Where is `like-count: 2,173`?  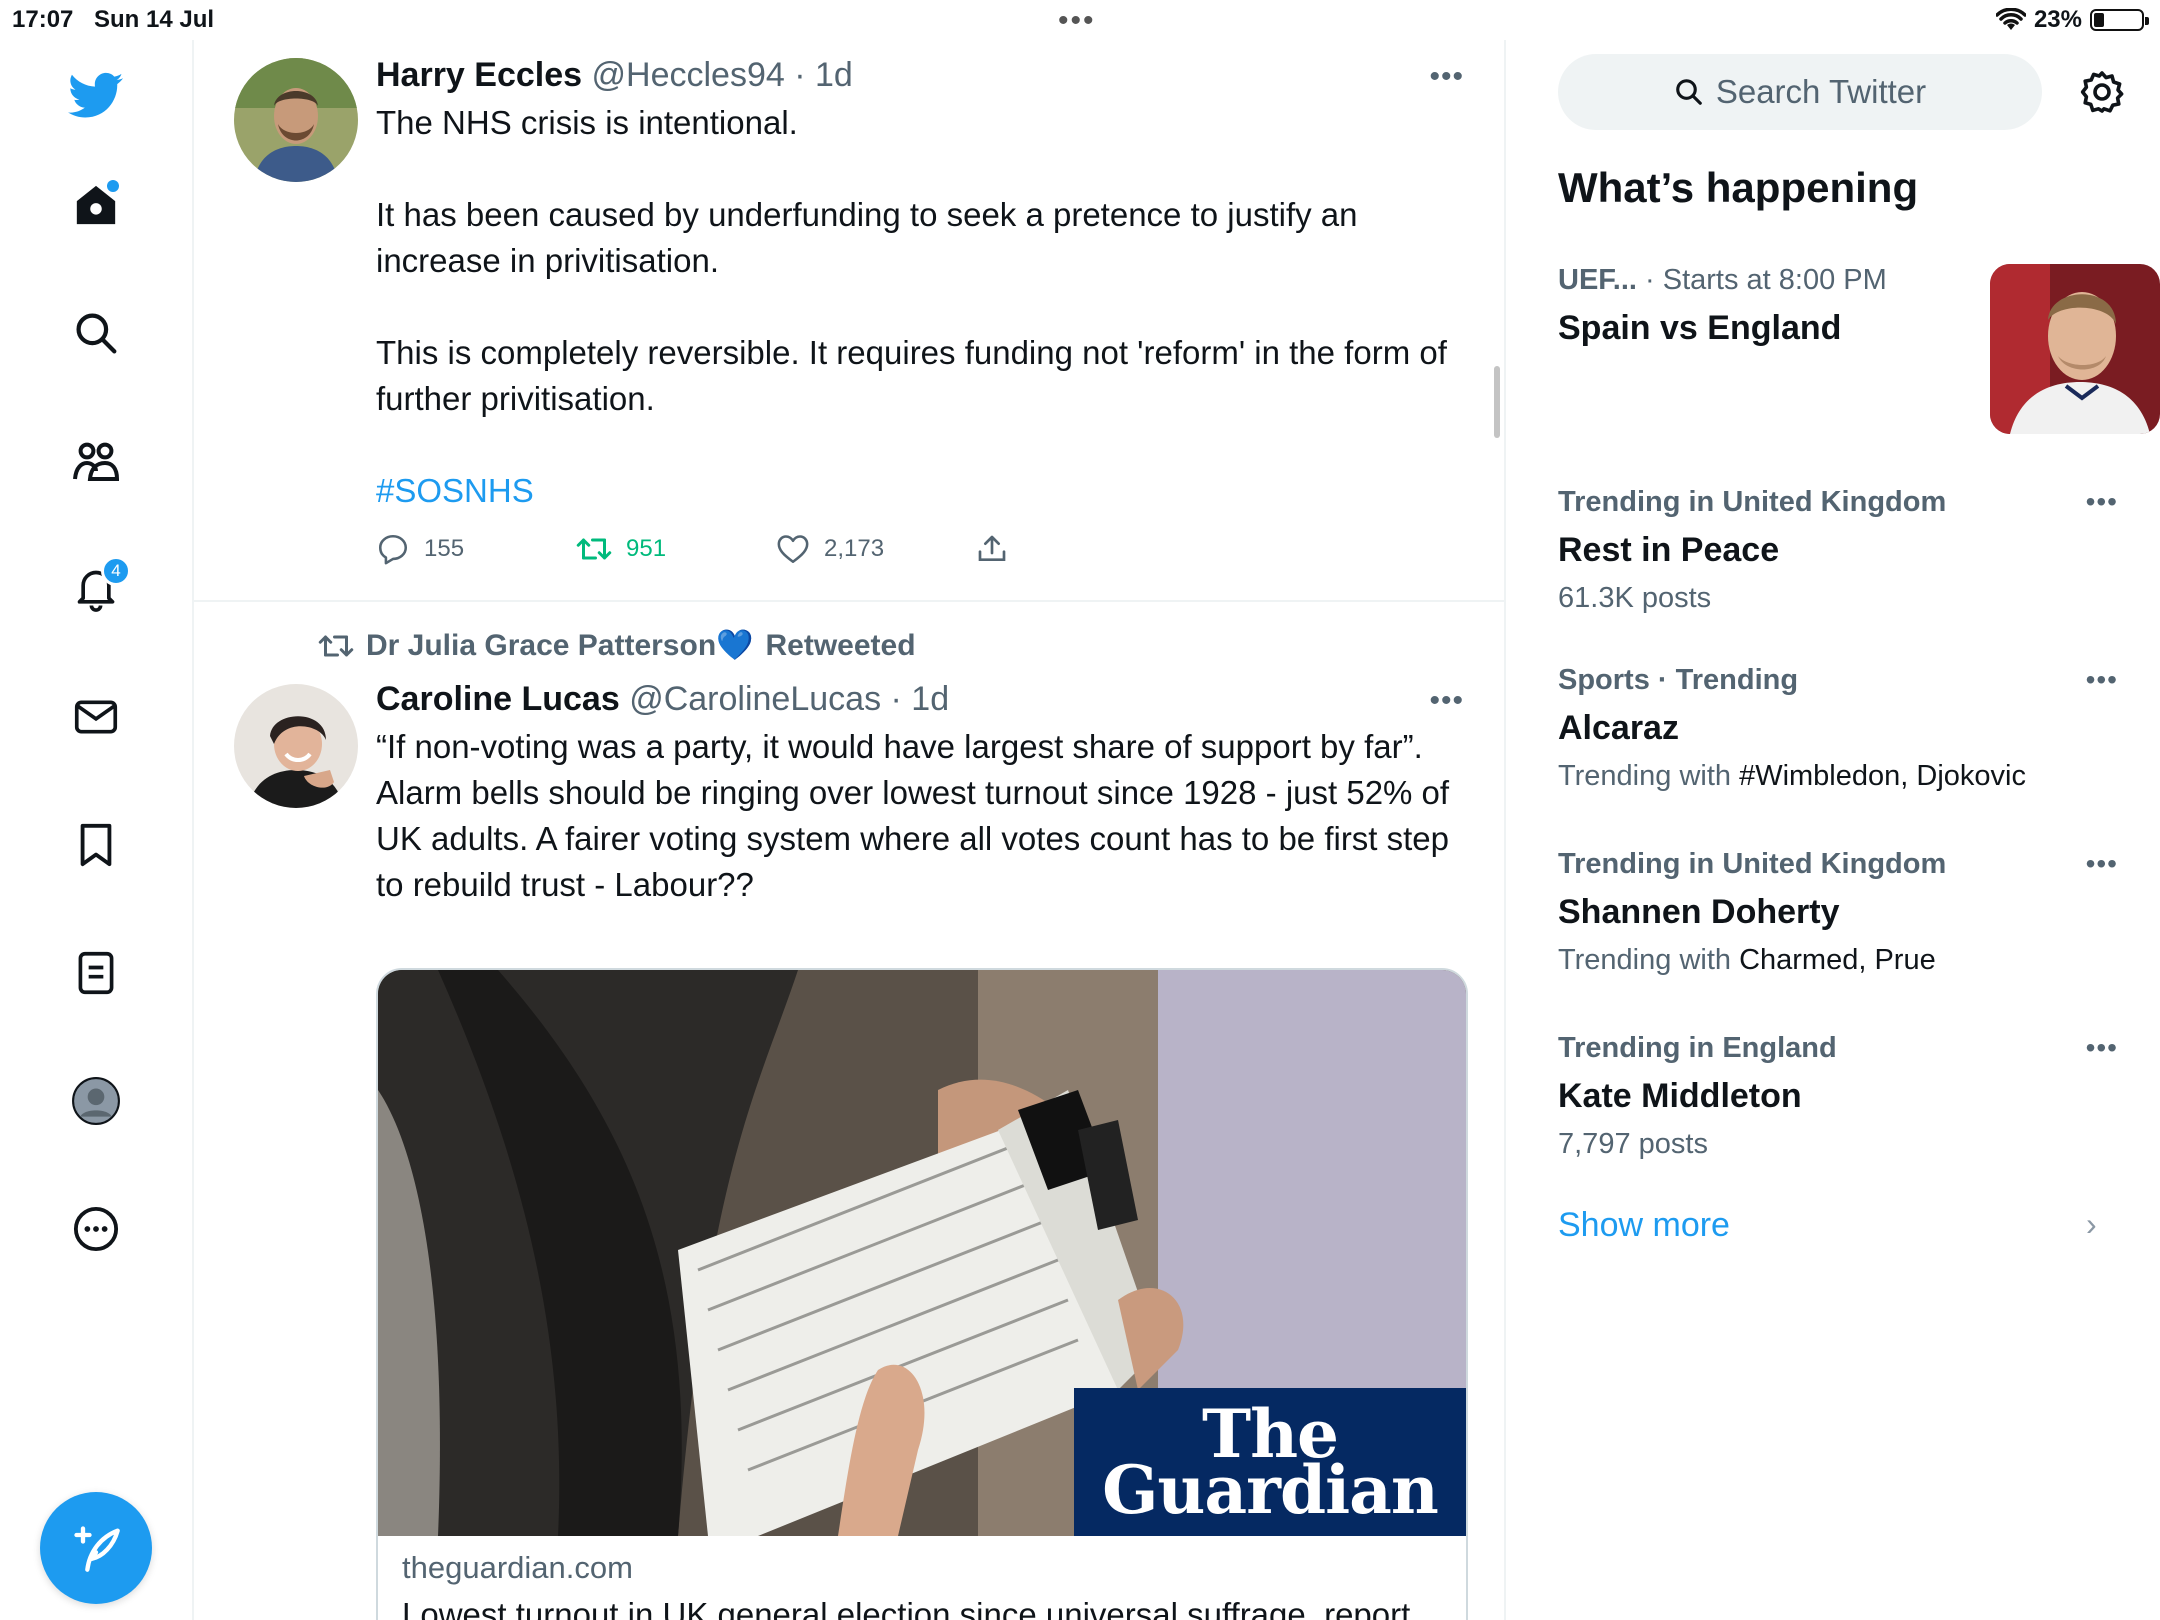
like-count: 2,173 is located at coordinates (854, 548).